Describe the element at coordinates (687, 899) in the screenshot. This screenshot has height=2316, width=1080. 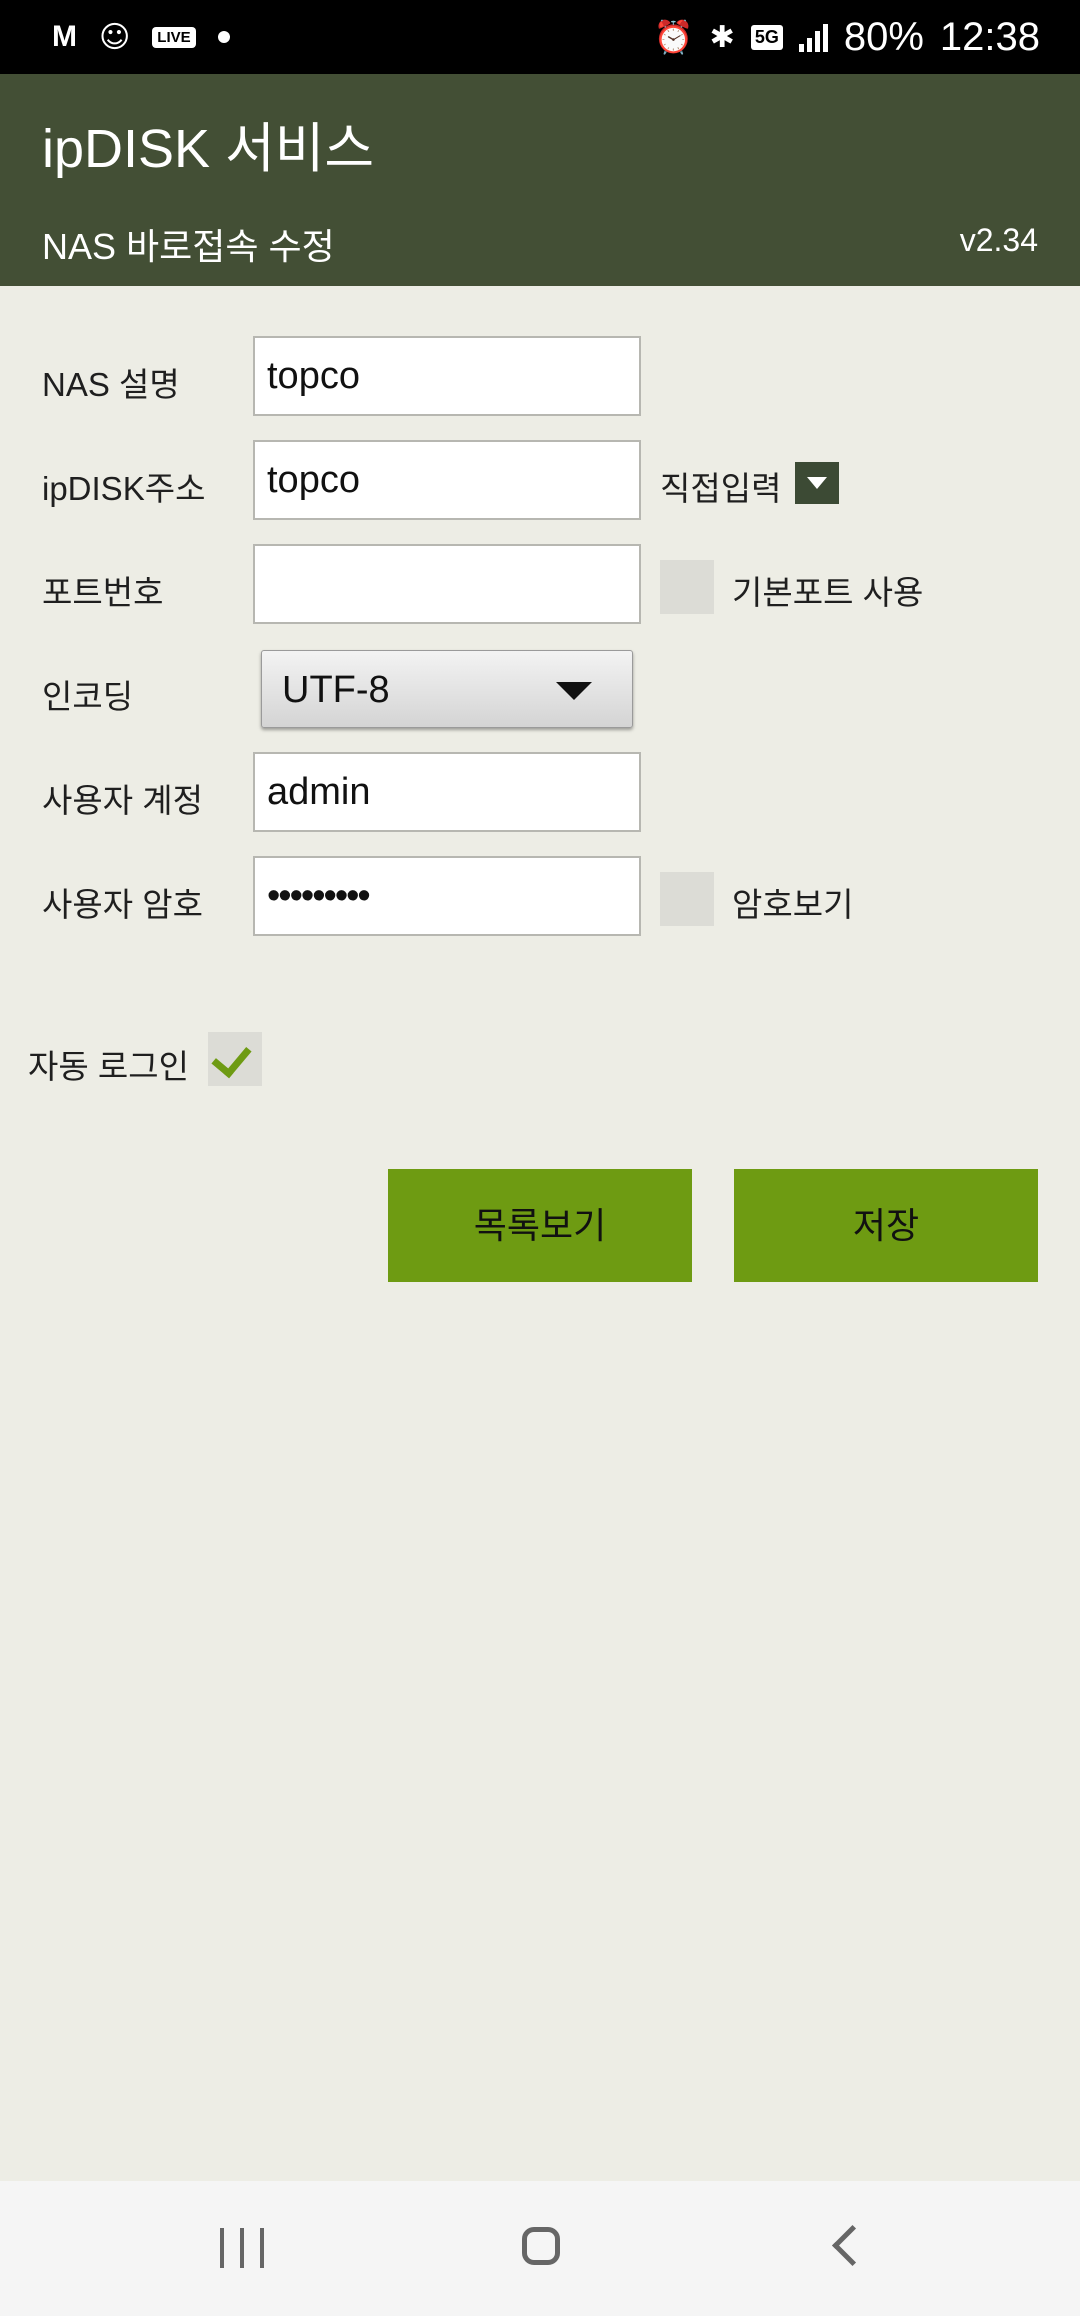
I see `show-password-checkbox` at that location.